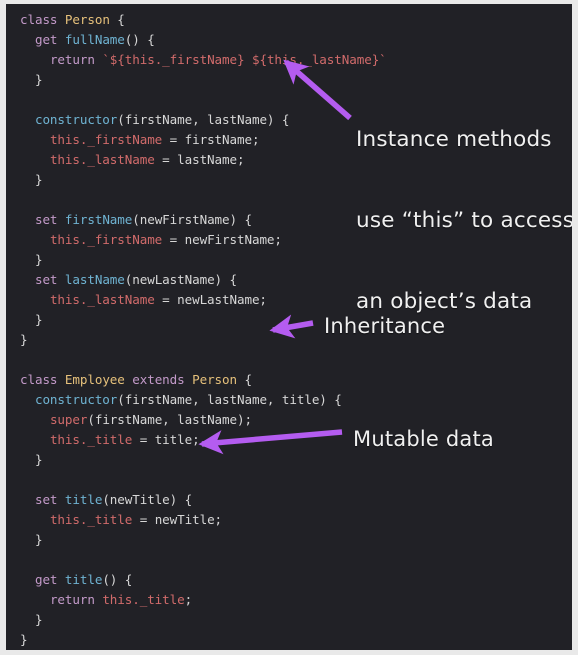  Describe the element at coordinates (177, 519) in the screenshot. I see `code-token: = newTitle;` at that location.